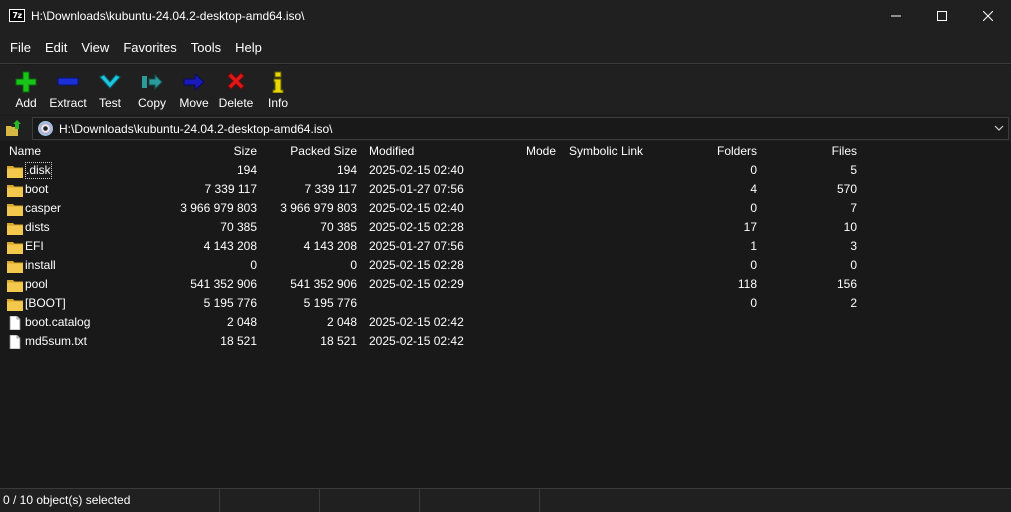 The height and width of the screenshot is (512, 1011). What do you see at coordinates (34, 246) in the screenshot?
I see `row-name-text: EFI` at bounding box center [34, 246].